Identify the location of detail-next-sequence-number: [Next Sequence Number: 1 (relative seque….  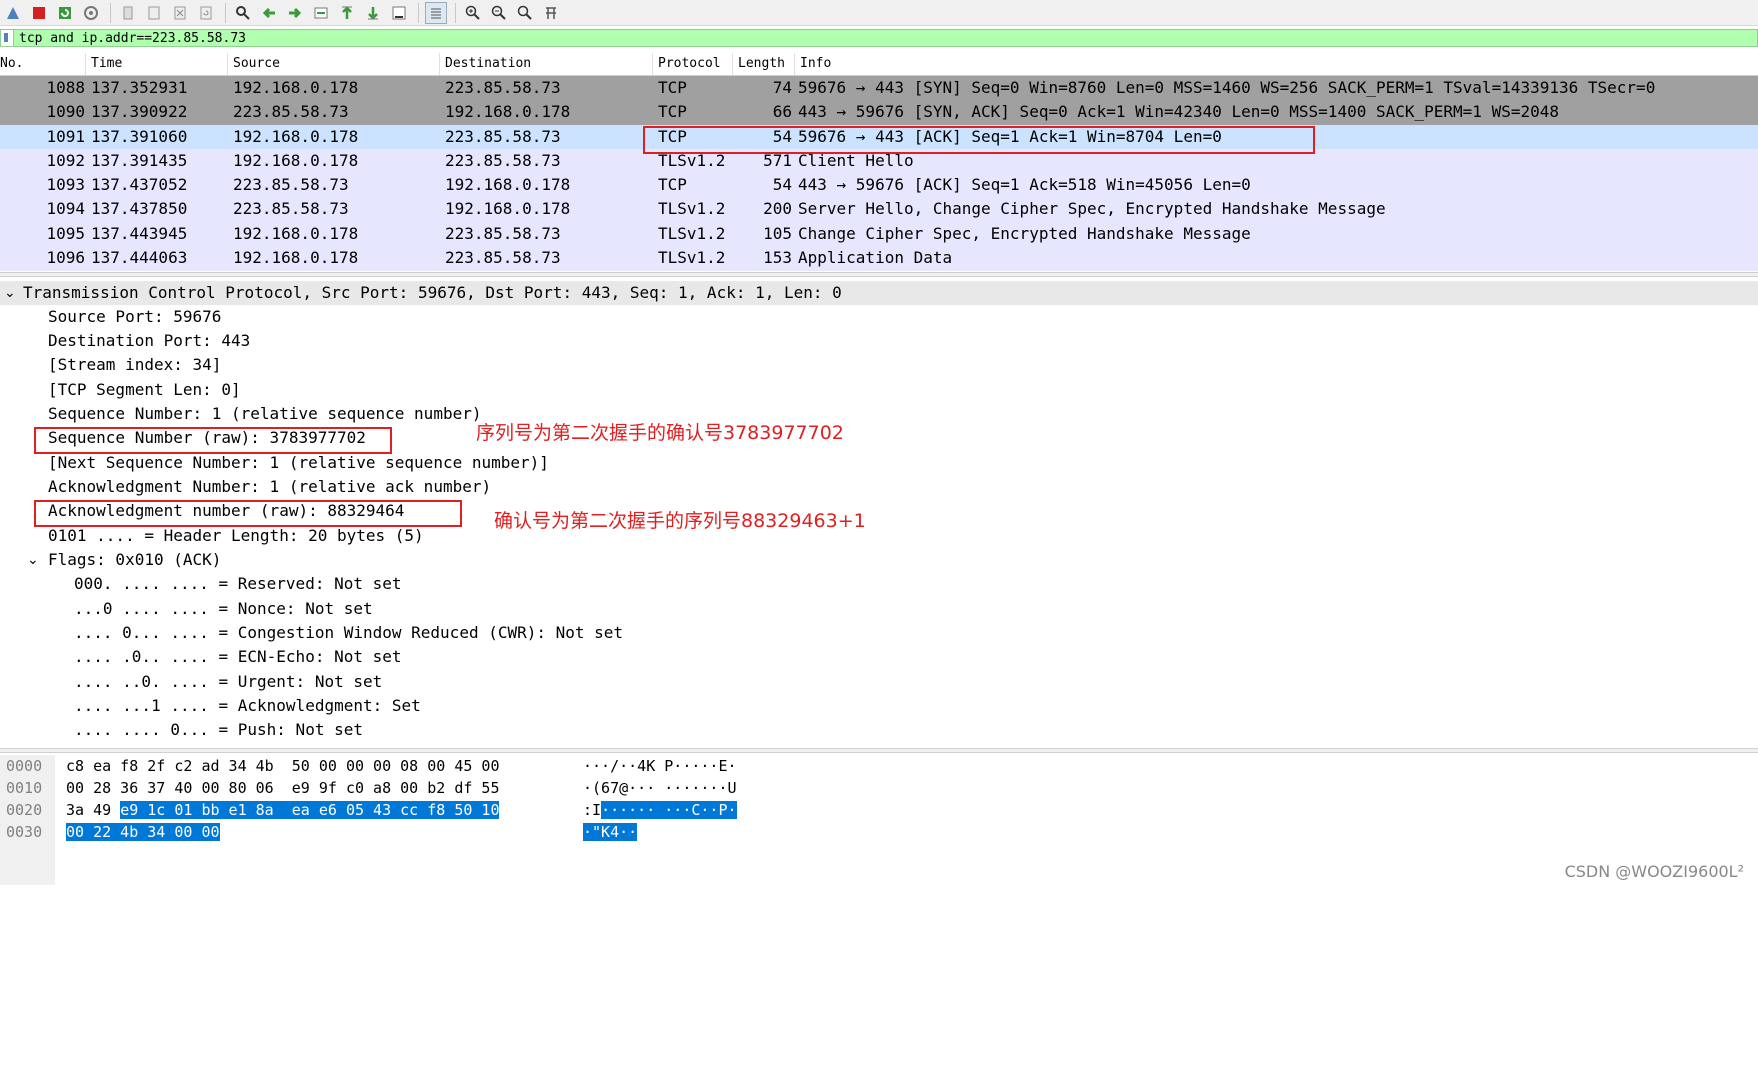
(298, 463).